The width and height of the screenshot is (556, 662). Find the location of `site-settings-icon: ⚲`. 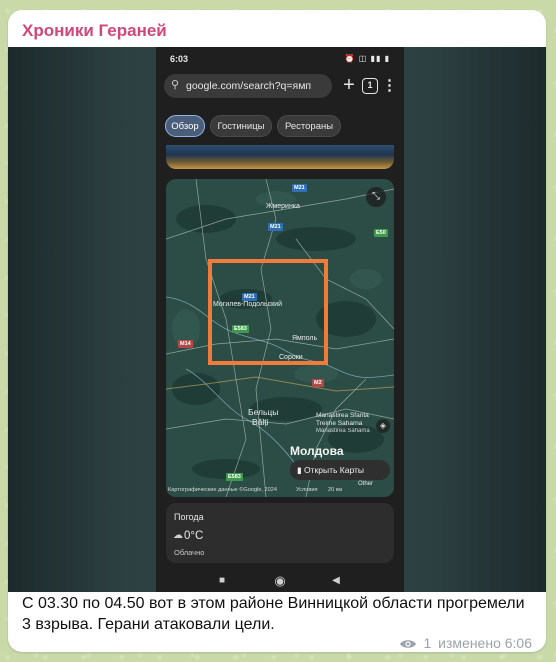

site-settings-icon: ⚲ is located at coordinates (175, 84).